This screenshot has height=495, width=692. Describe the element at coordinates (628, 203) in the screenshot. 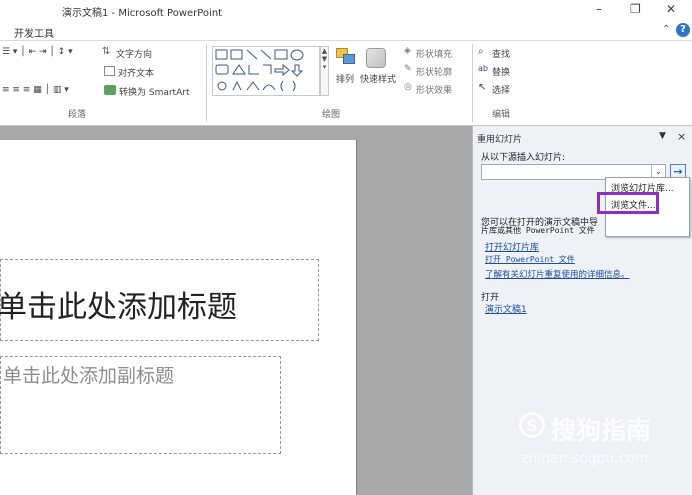

I see `highlight-box` at that location.